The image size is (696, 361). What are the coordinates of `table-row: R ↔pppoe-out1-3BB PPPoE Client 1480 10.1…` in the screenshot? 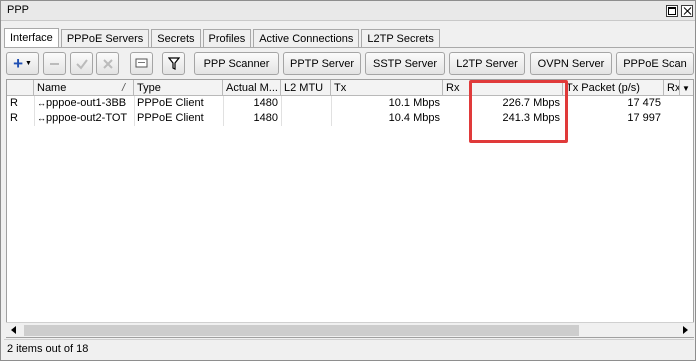 It's located at (350, 103).